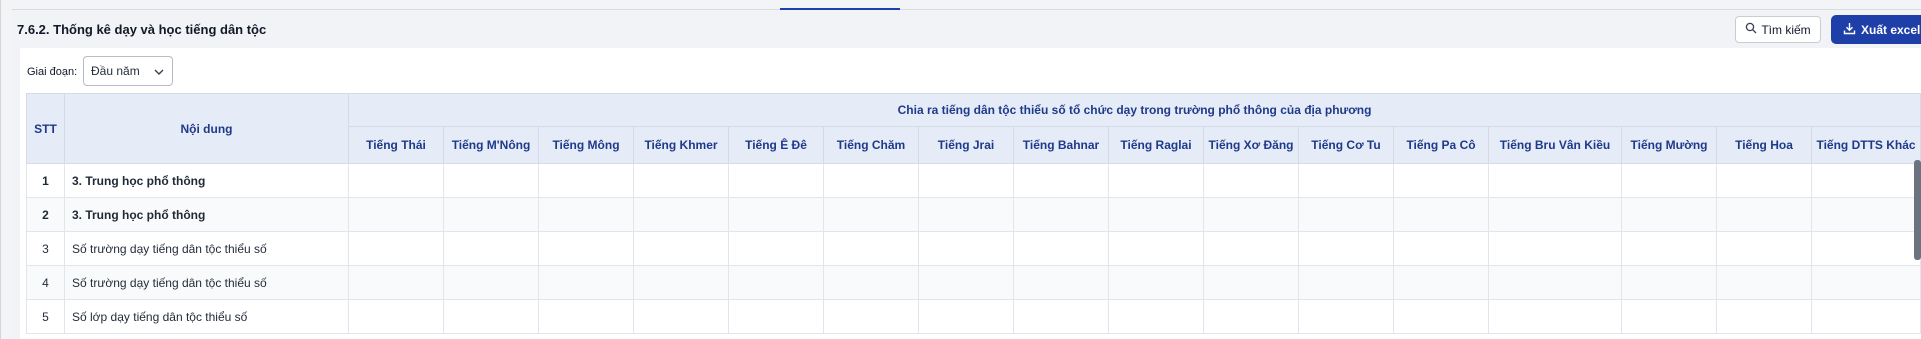 The image size is (1921, 339). Describe the element at coordinates (1669, 145) in the screenshot. I see `header-language: Tiếng Mường` at that location.